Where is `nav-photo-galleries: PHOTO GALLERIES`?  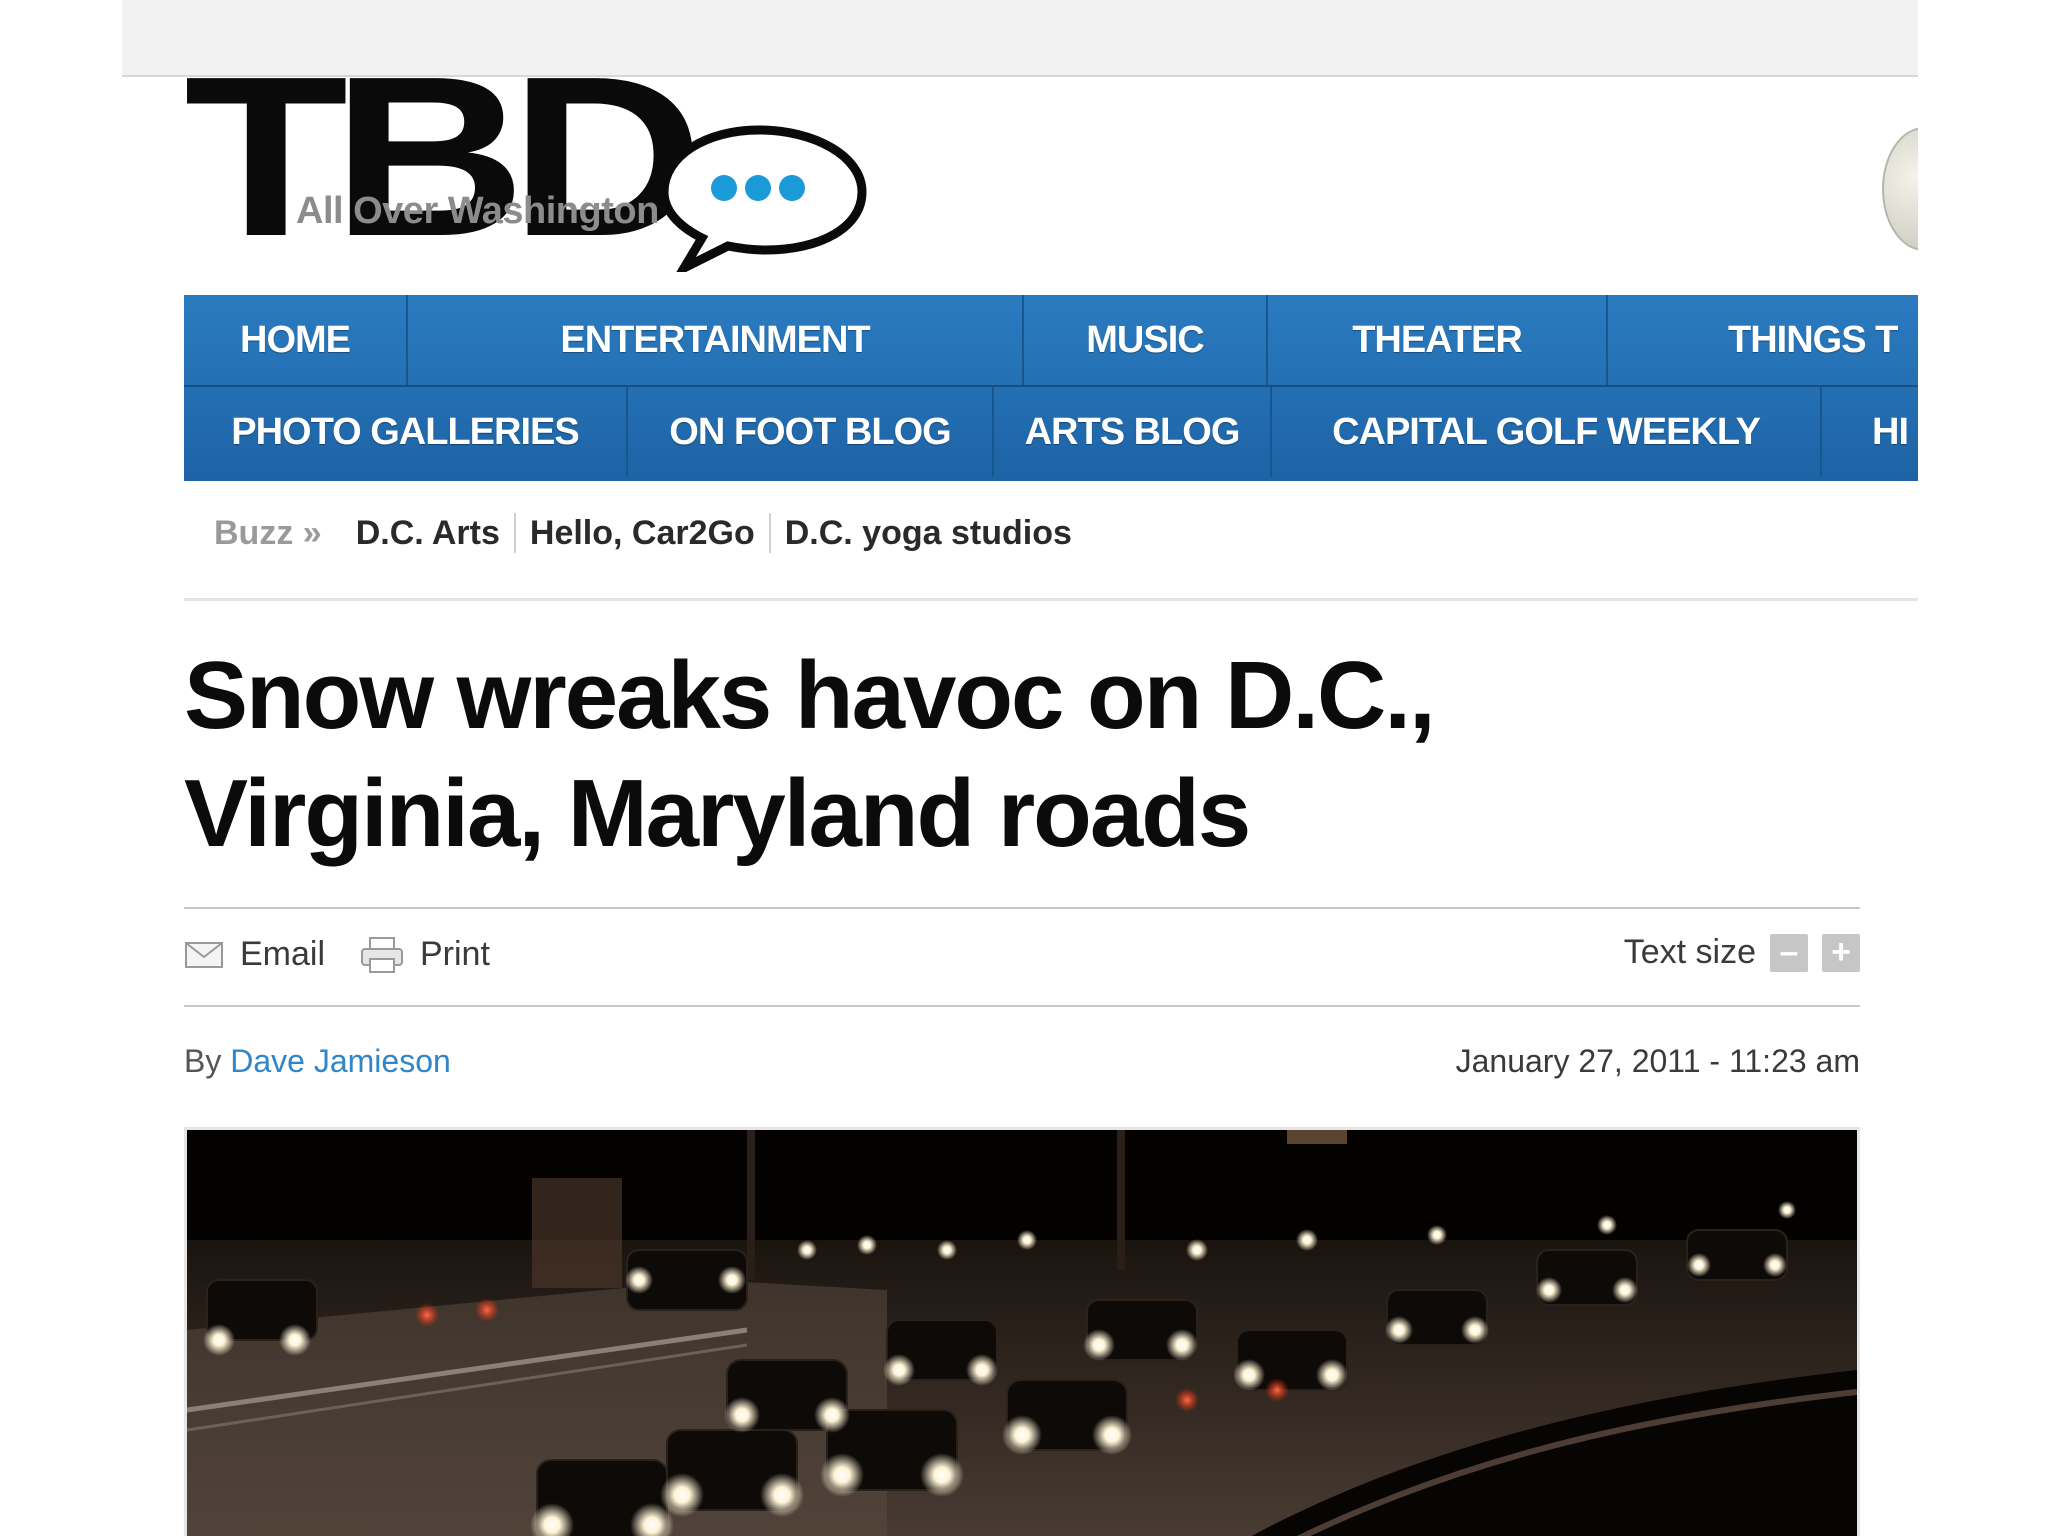 nav-photo-galleries: PHOTO GALLERIES is located at coordinates (406, 432).